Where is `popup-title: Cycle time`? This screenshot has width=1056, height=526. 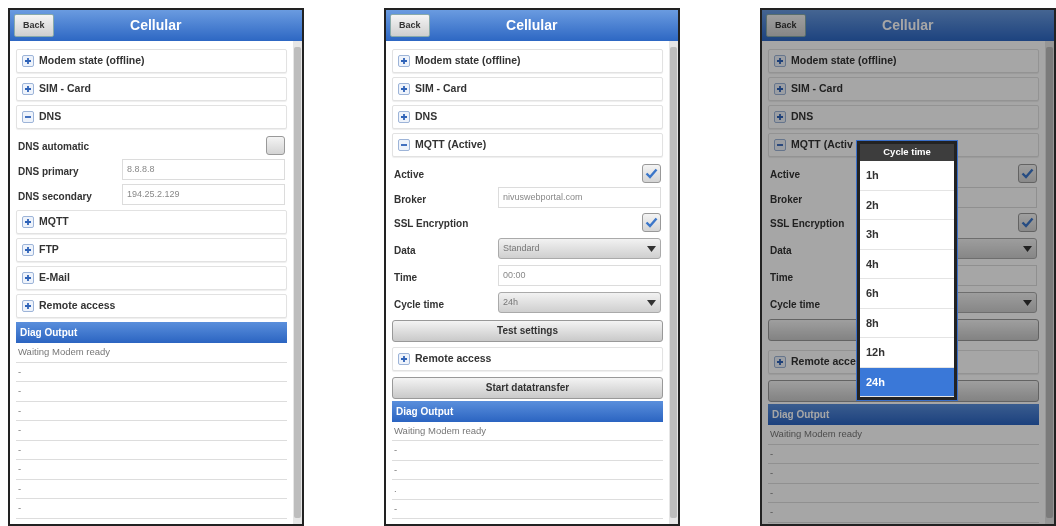
popup-title: Cycle time is located at coordinates (907, 152).